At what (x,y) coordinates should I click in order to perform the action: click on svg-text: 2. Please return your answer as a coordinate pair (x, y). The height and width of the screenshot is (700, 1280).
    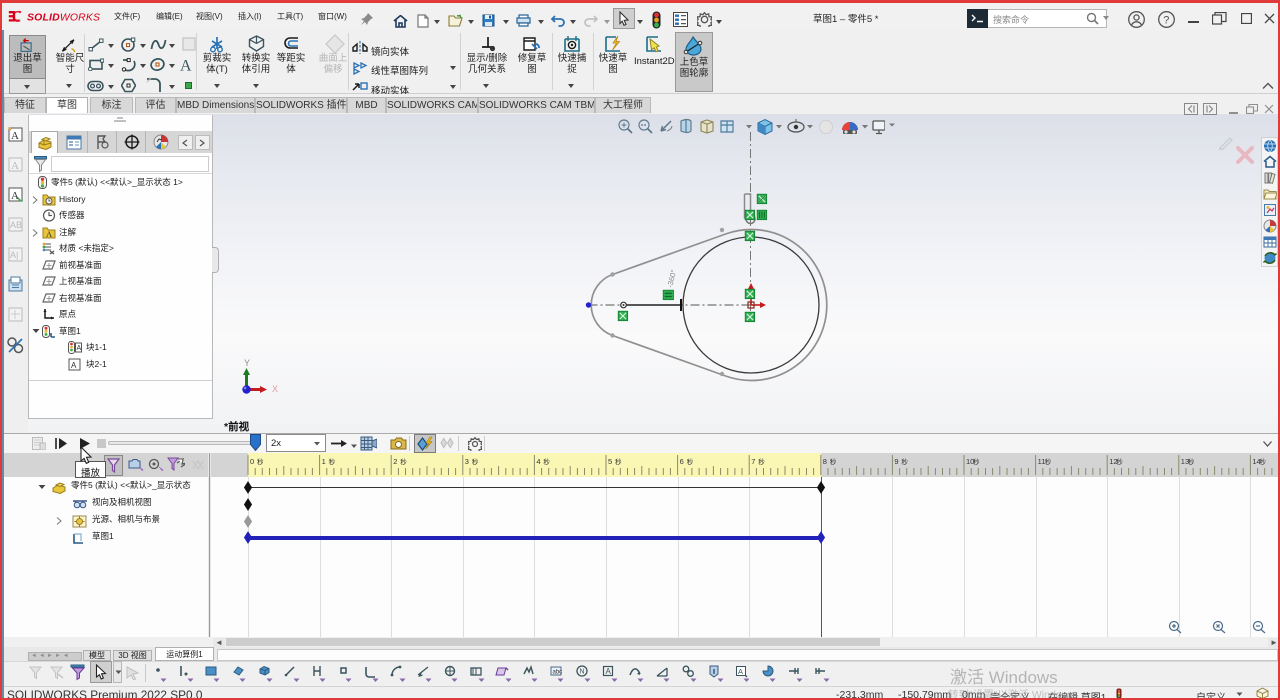
    Looking at the image, I should click on (395, 461).